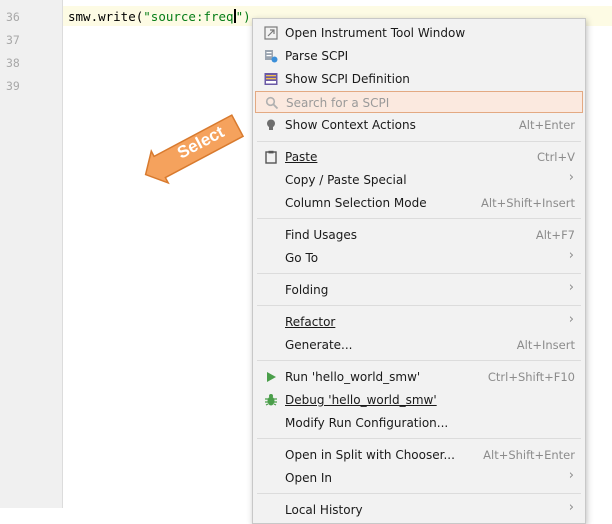 This screenshot has width=612, height=524. What do you see at coordinates (271, 377) in the screenshot?
I see `run-icon` at bounding box center [271, 377].